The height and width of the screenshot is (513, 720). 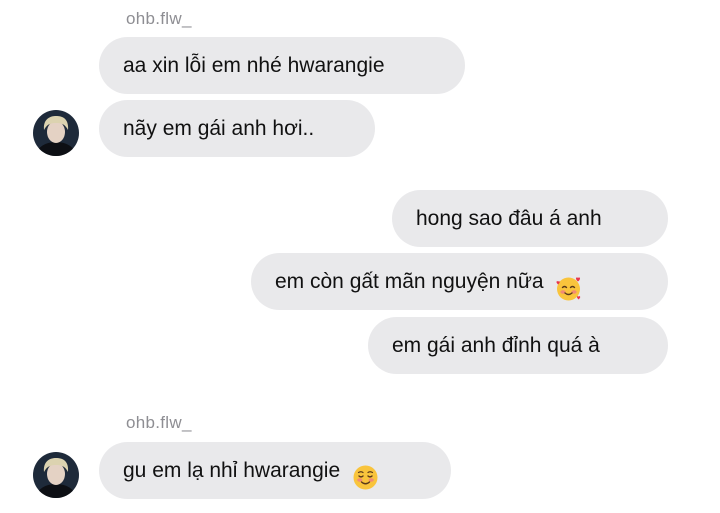 I want to click on message-bubble: em còn gất mãn nguyện nữa, so click(x=459, y=281).